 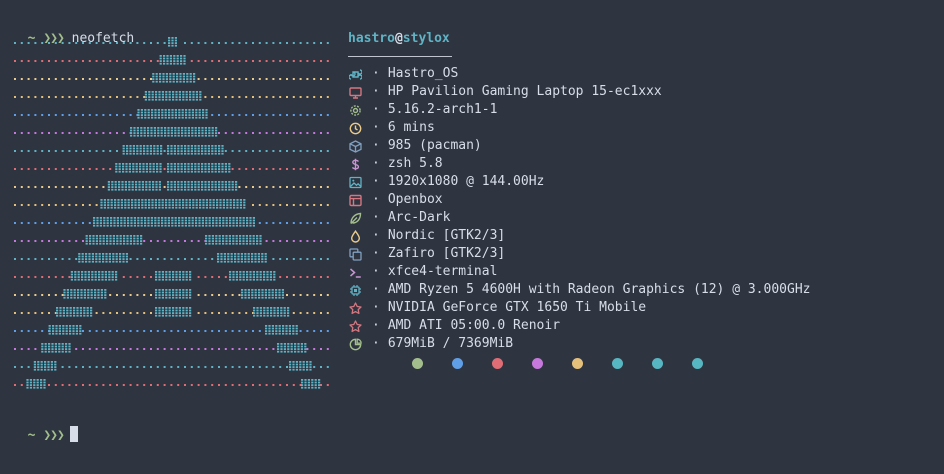 What do you see at coordinates (73, 29) in the screenshot?
I see `prompt-line: ~ ❯❯❯ neofetch` at bounding box center [73, 29].